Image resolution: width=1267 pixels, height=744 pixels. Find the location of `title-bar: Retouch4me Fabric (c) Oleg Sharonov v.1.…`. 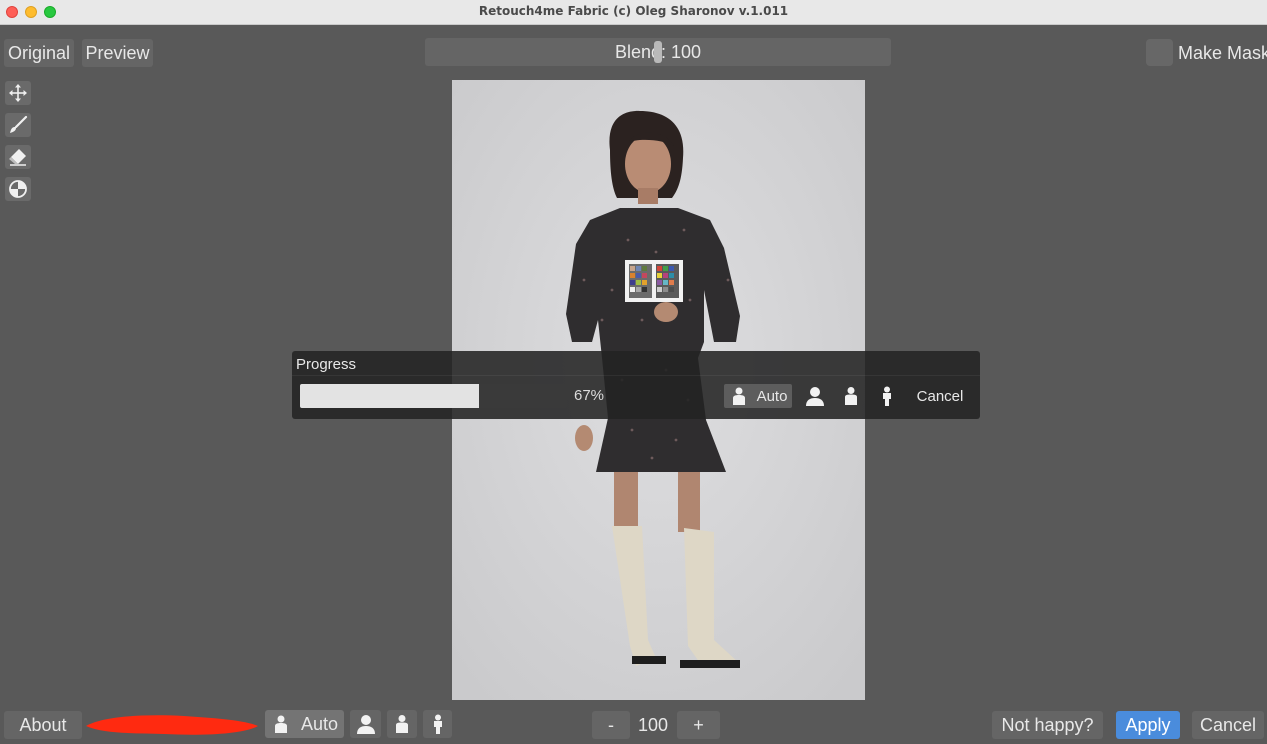

title-bar: Retouch4me Fabric (c) Oleg Sharonov v.1.… is located at coordinates (633, 12).